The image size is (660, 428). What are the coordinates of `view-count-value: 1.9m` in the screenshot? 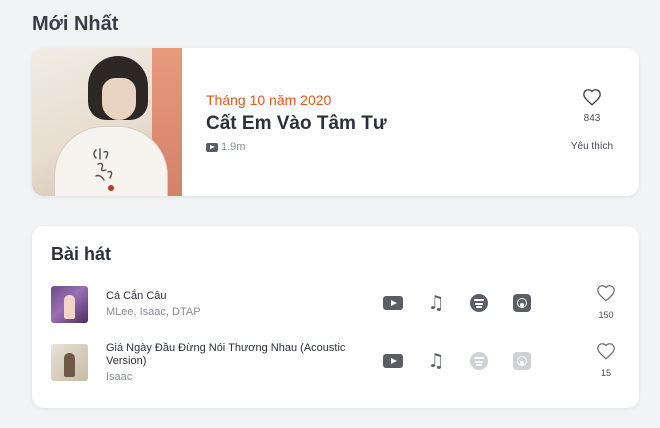 It's located at (233, 147).